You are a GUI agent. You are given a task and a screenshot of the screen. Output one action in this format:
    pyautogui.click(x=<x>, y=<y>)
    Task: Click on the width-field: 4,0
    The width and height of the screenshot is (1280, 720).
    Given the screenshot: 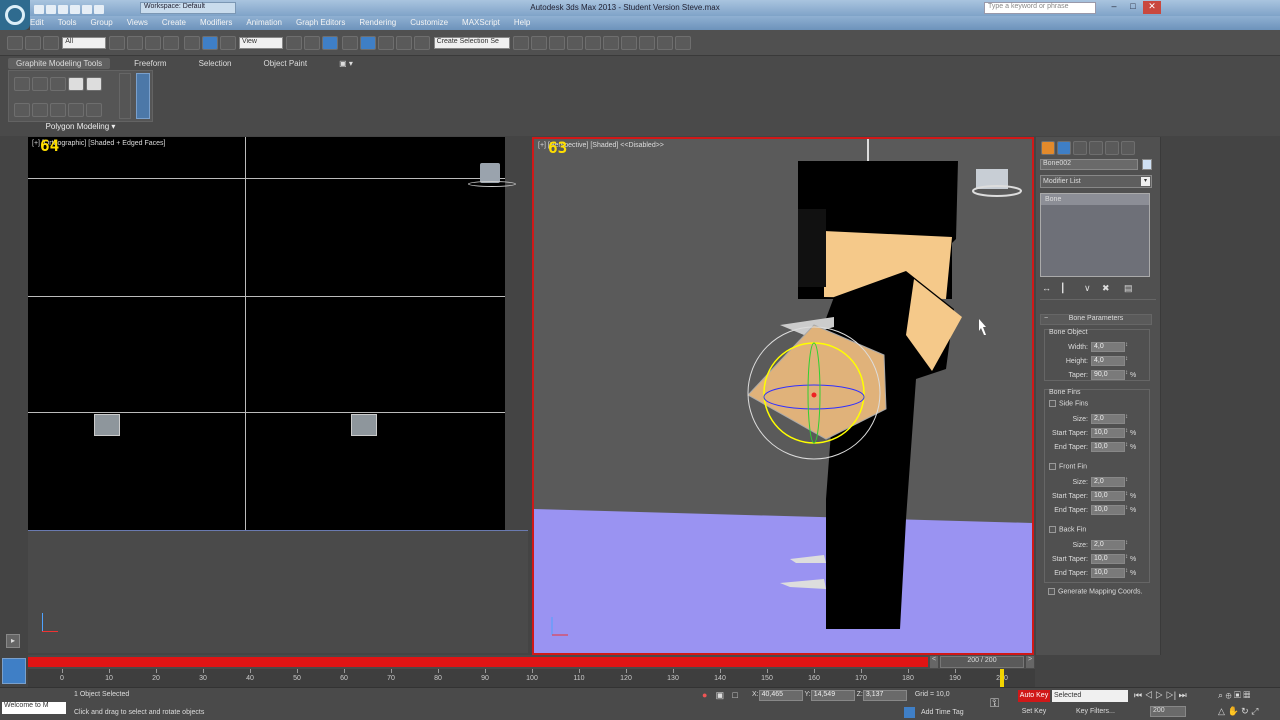 What is the action you would take?
    pyautogui.click(x=1108, y=347)
    